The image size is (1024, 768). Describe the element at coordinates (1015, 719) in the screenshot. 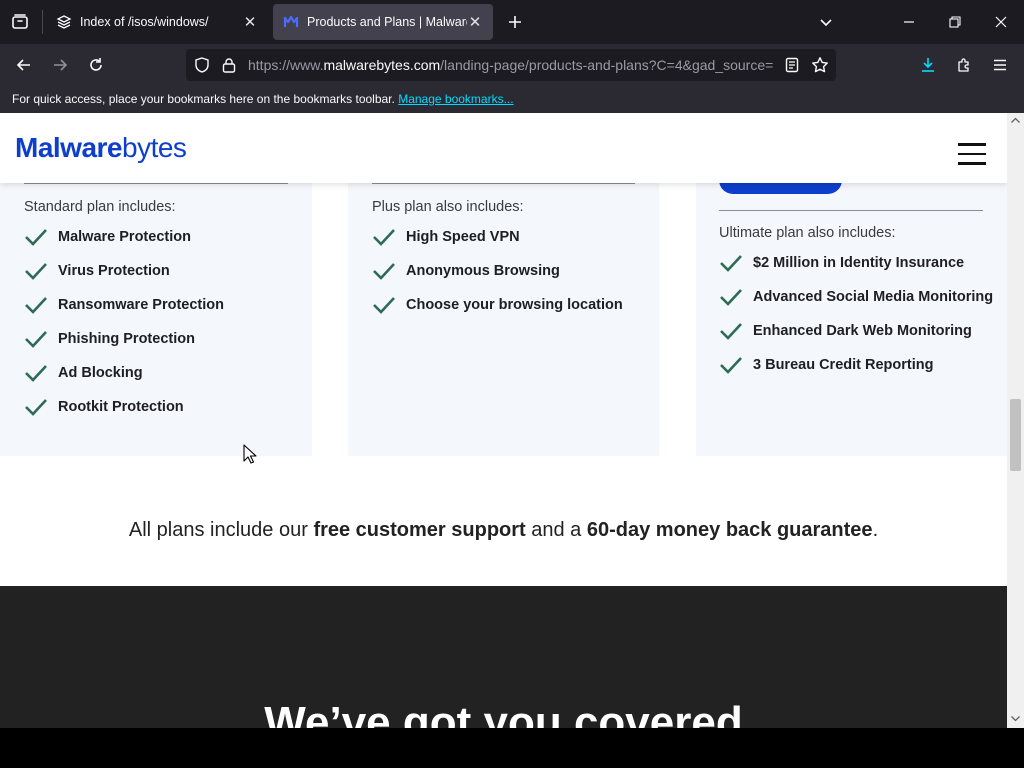

I see `scroll-down-icon` at that location.